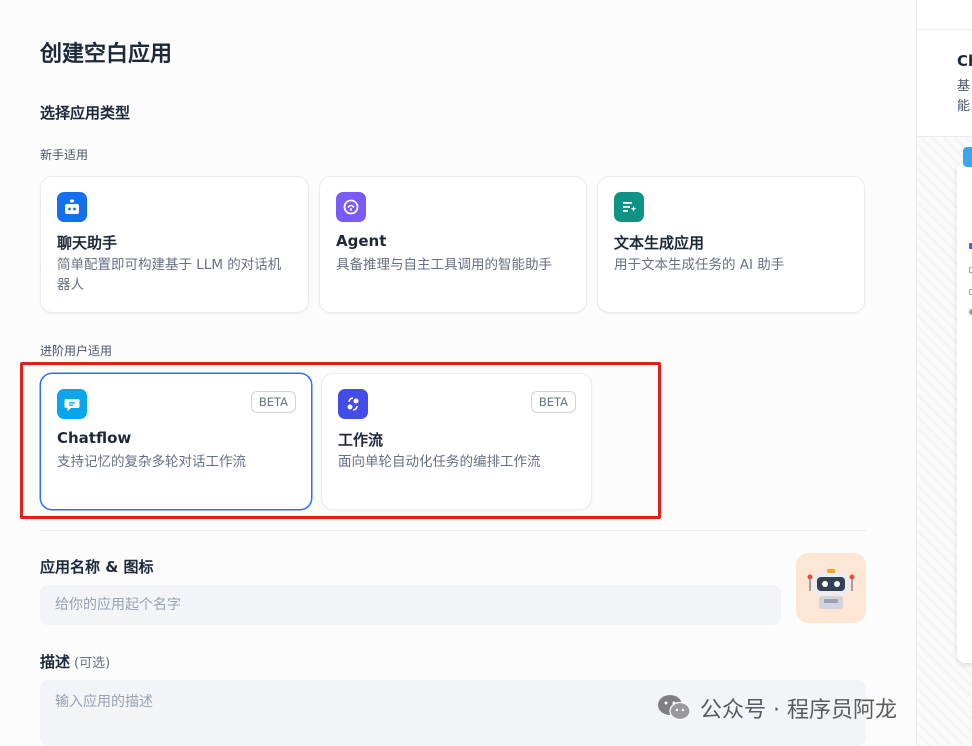 The image size is (972, 746). I want to click on side-panel-title: Ch, so click(964, 61).